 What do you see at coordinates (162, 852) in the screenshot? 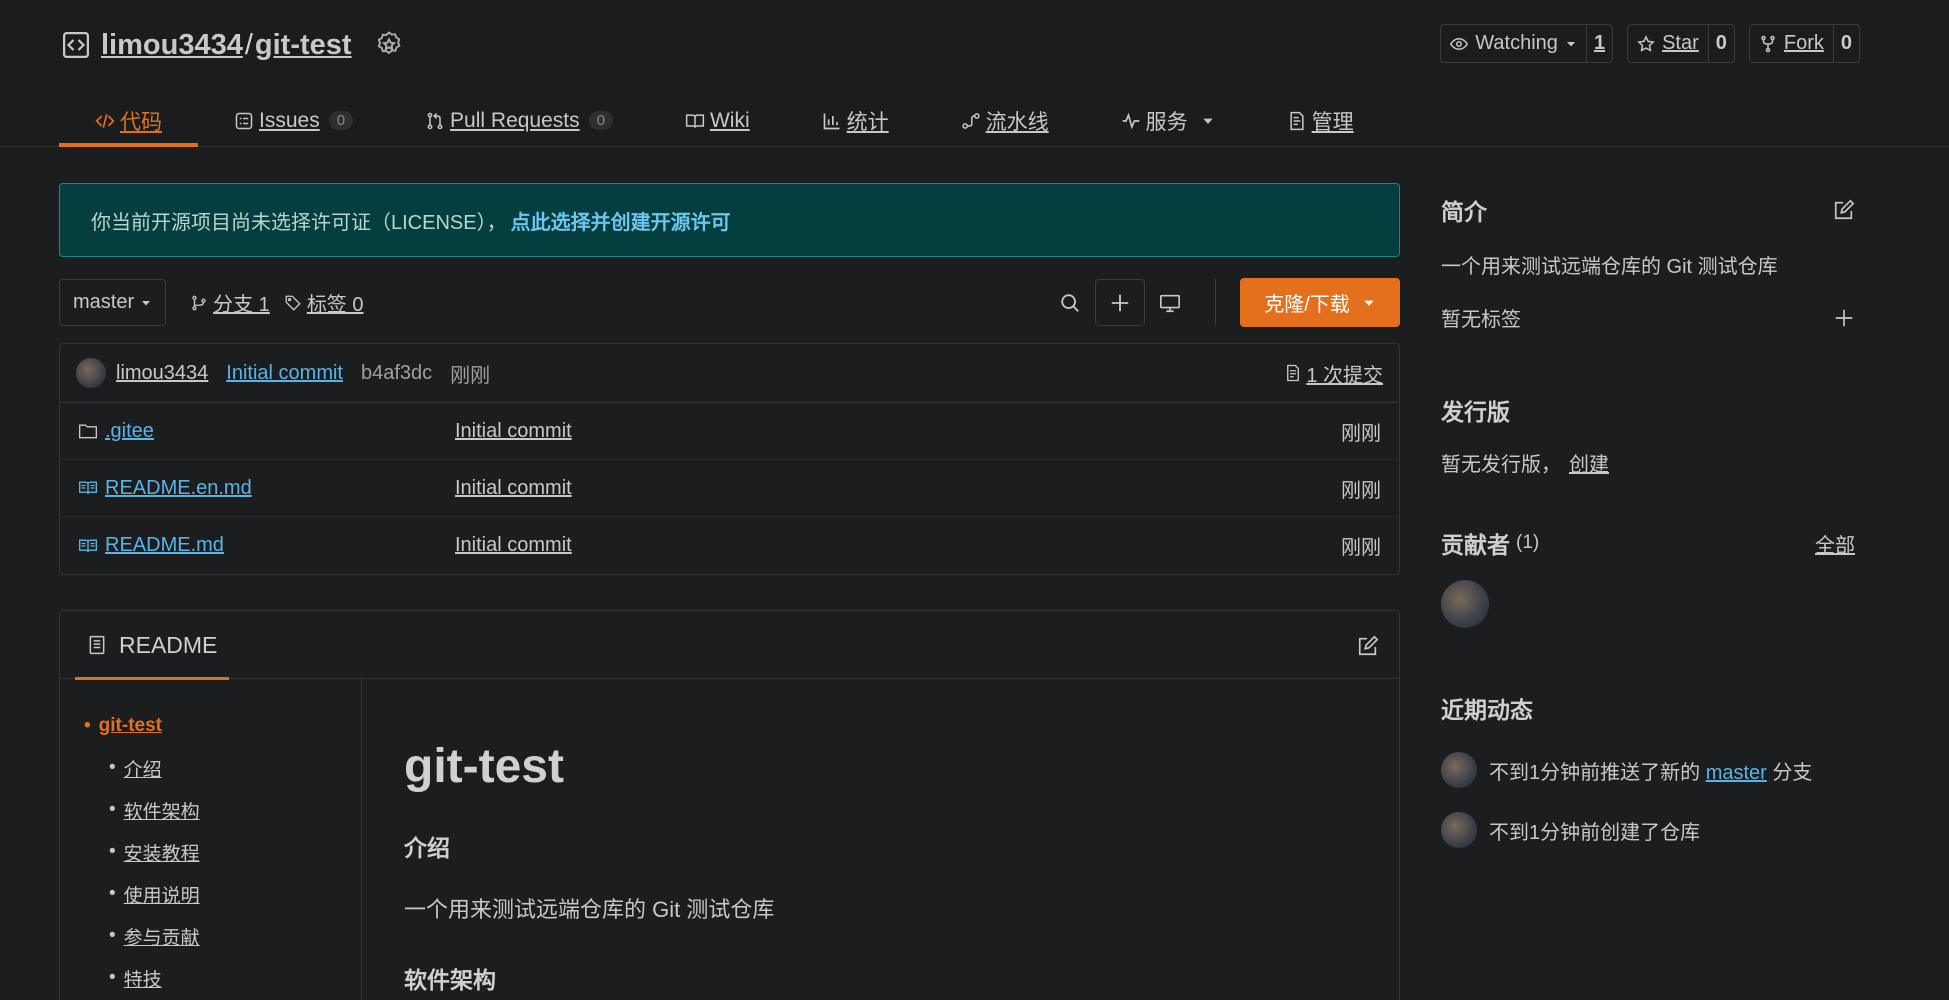
I see `toc-link: 安装教程` at bounding box center [162, 852].